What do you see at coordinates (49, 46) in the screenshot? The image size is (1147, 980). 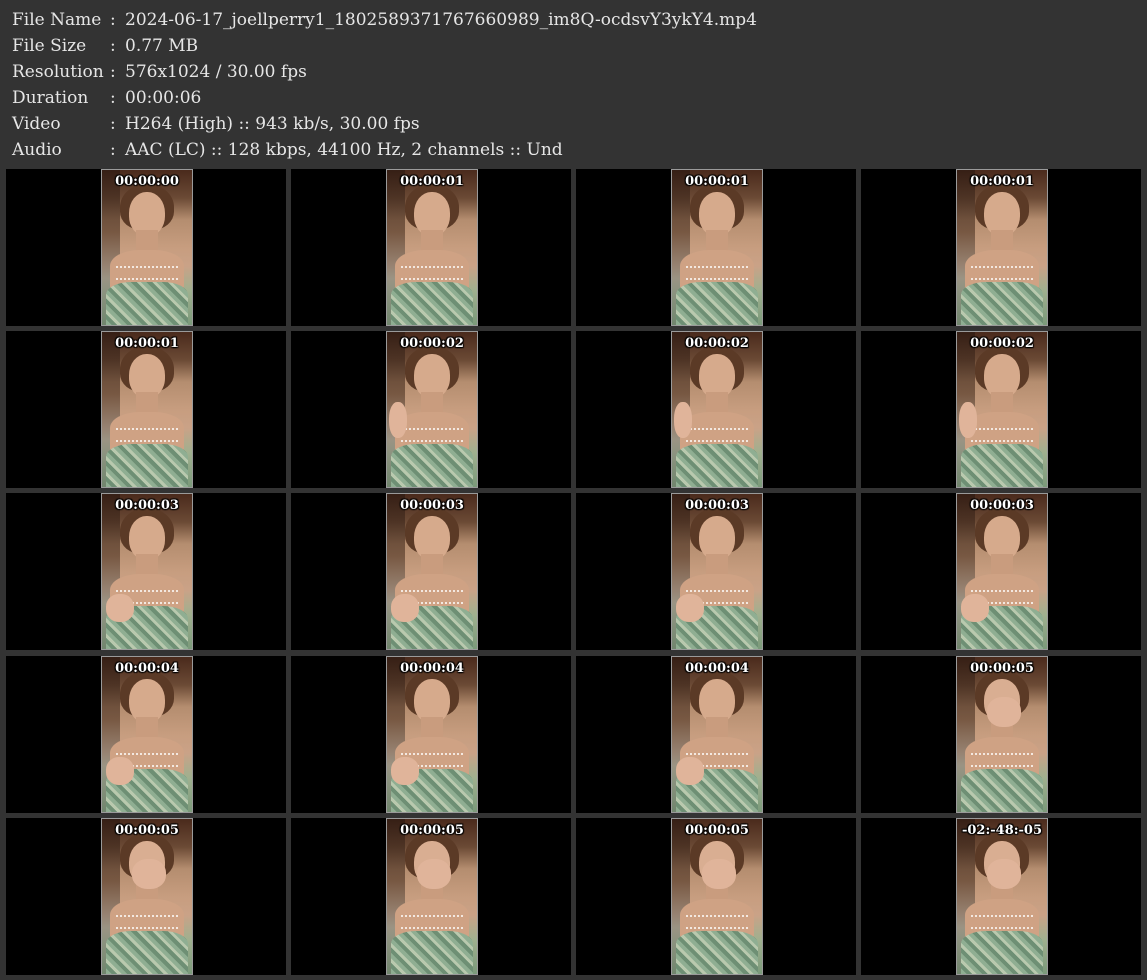 I see `file-size-label: File Size` at bounding box center [49, 46].